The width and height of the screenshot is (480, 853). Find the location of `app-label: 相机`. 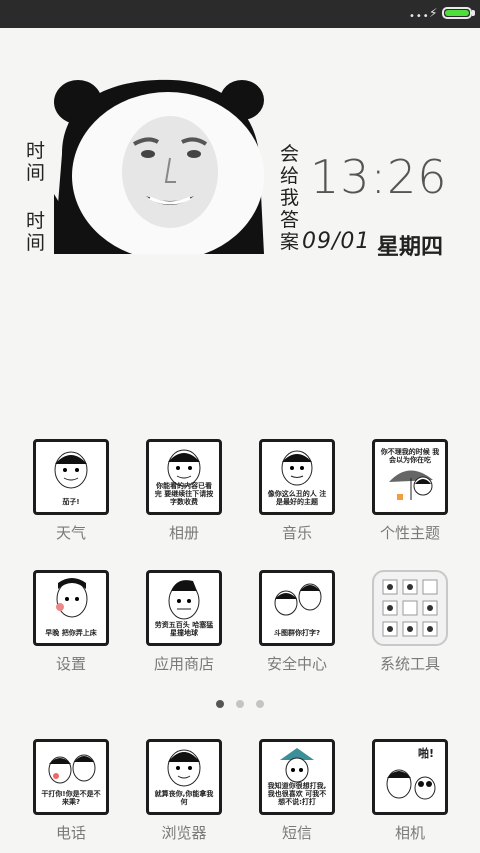

app-label: 相机 is located at coordinates (409, 833).